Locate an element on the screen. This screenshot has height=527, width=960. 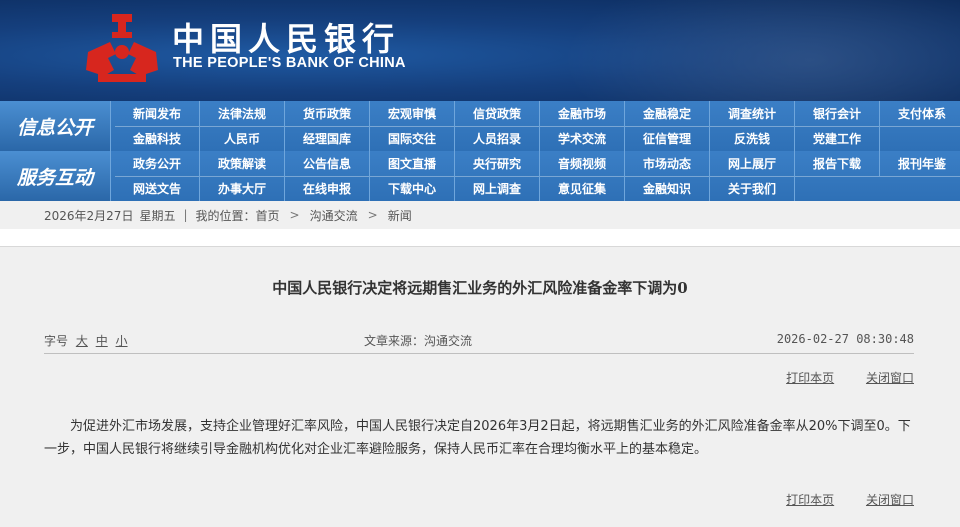
nav-item-announcements: 公告信息 is located at coordinates (327, 163).